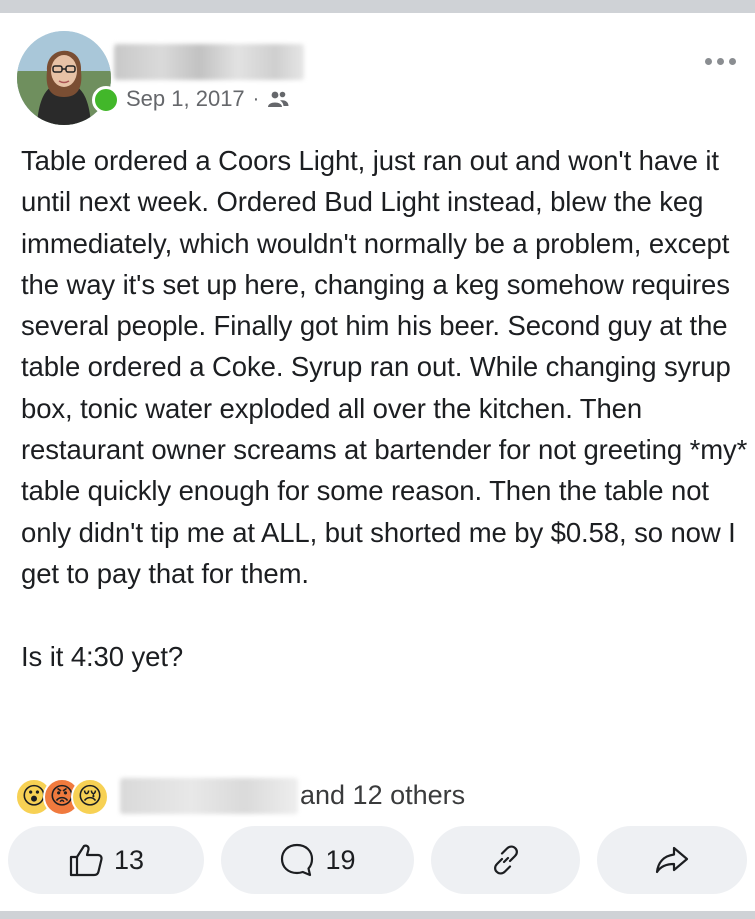 The image size is (755, 919). Describe the element at coordinates (209, 796) in the screenshot. I see `reactor-name-redacted` at that location.